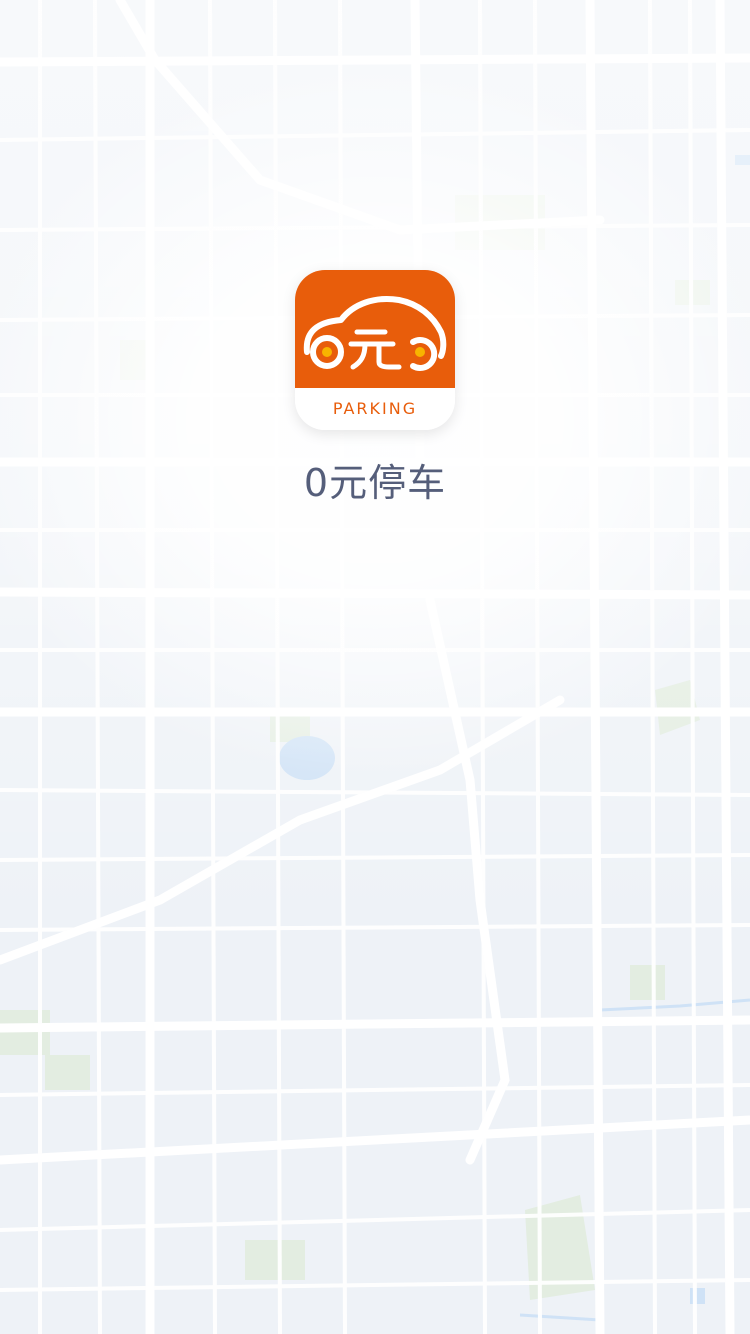 This screenshot has width=750, height=1334. I want to click on car-icon, so click(375, 333).